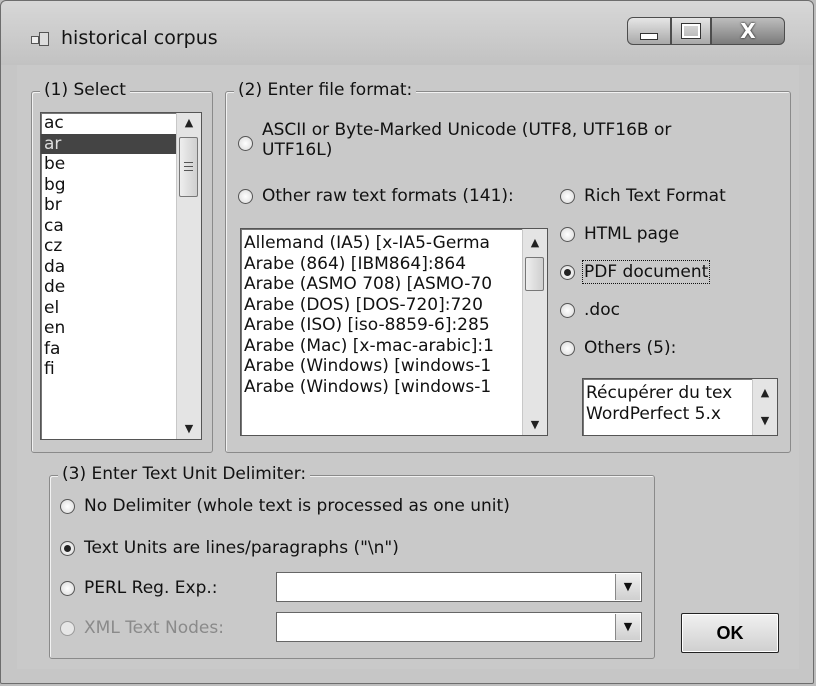  What do you see at coordinates (649, 31) in the screenshot?
I see `minimize-button` at bounding box center [649, 31].